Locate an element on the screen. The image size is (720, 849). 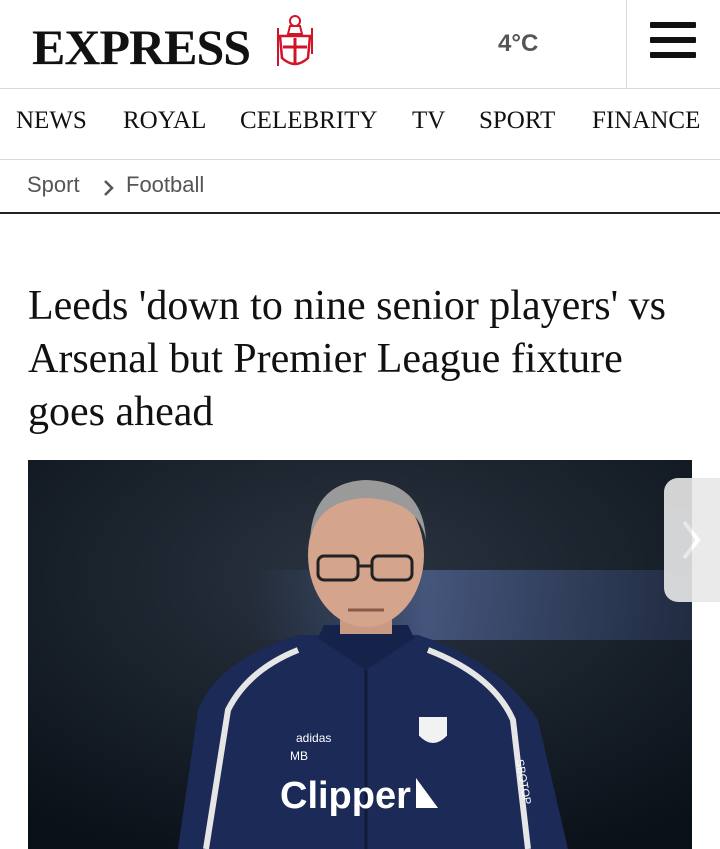
nav-item-sport: SPORT is located at coordinates (517, 121).